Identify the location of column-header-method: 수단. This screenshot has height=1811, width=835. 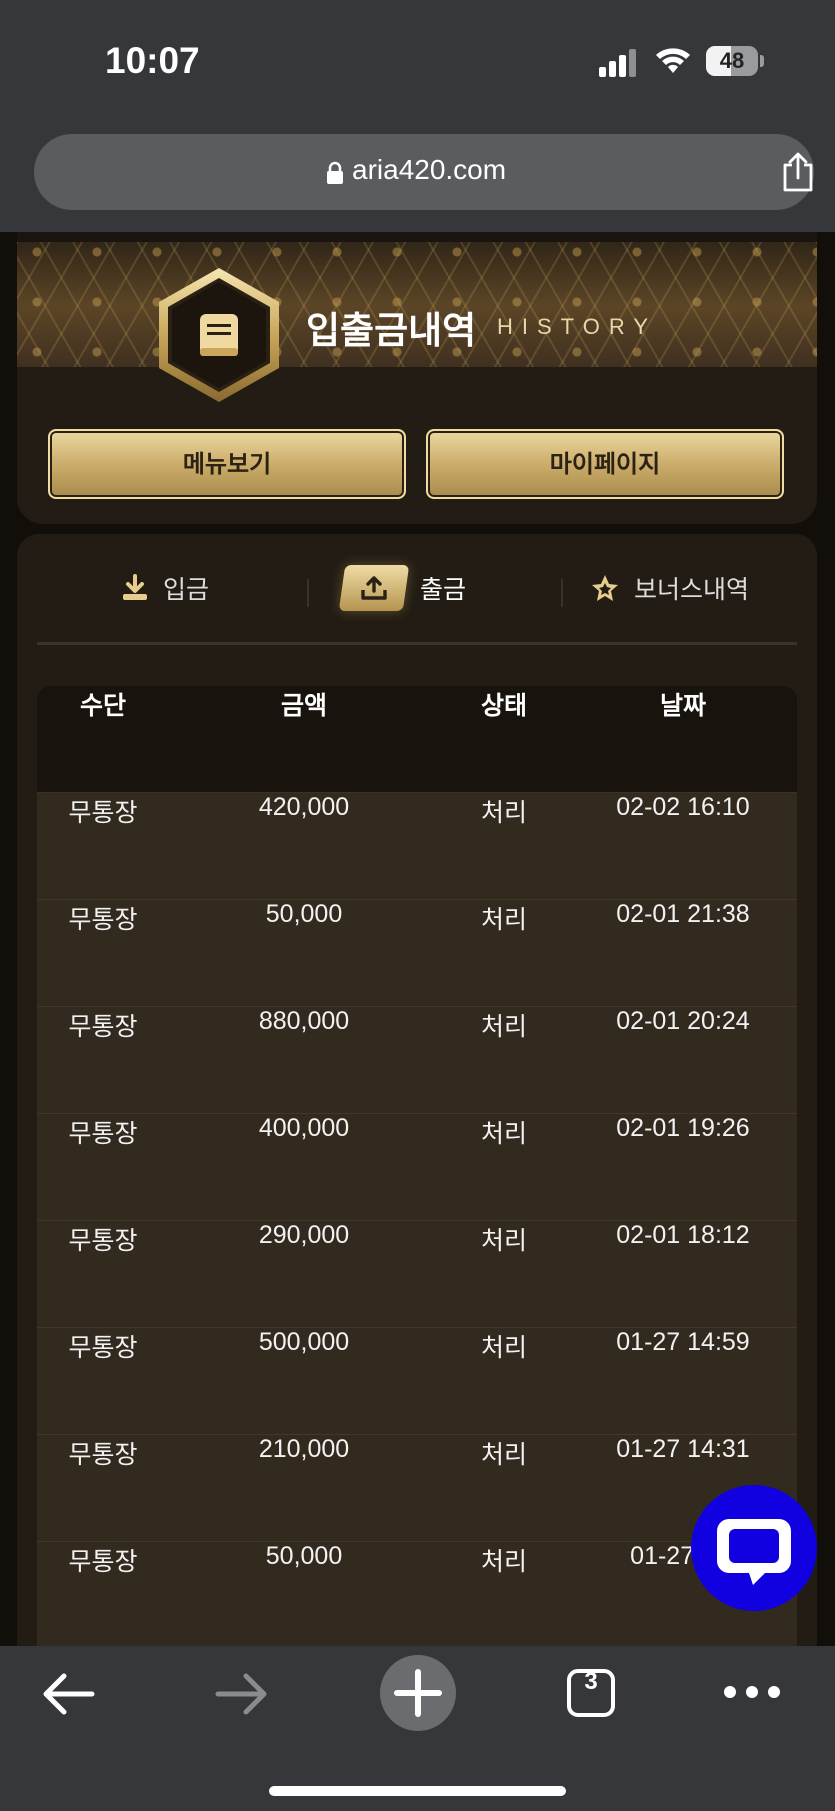
(102, 705).